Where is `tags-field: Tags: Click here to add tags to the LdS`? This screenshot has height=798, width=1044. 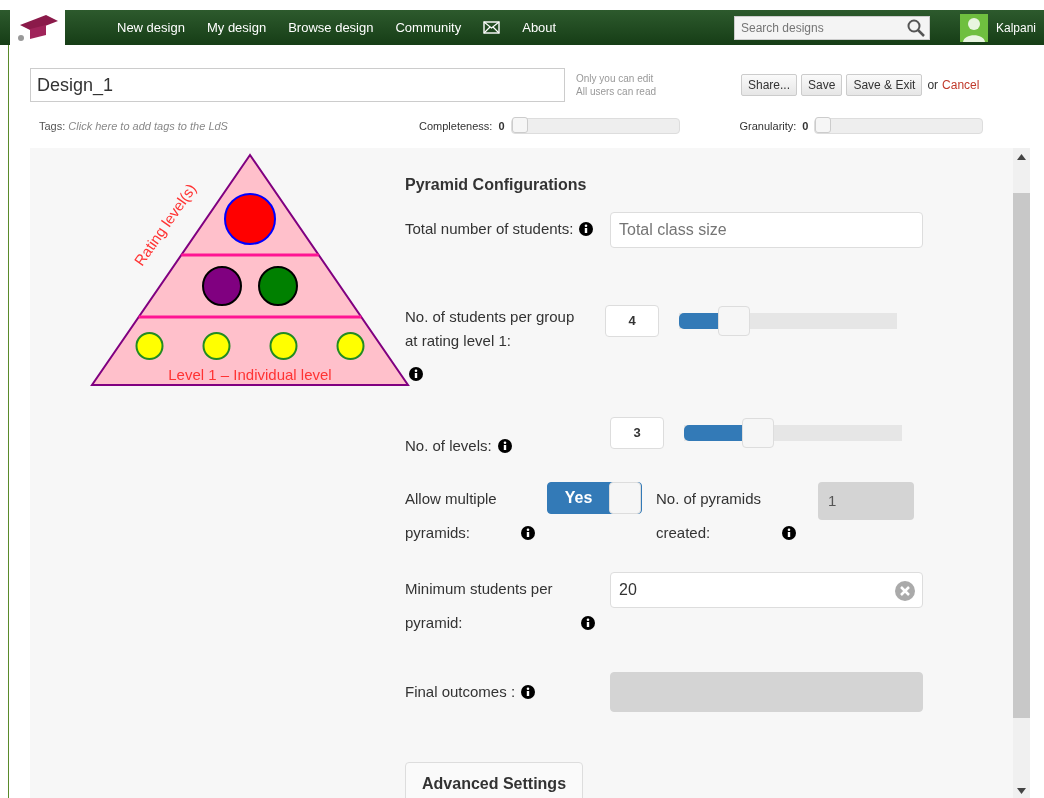
tags-field: Tags: Click here to add tags to the LdS is located at coordinates (229, 126).